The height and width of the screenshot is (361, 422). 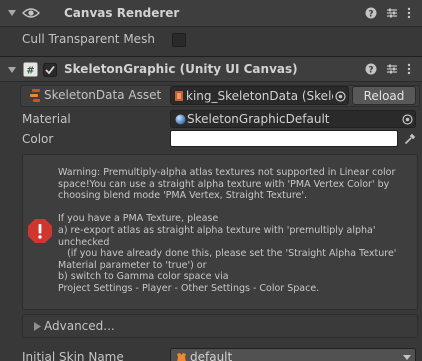 I want to click on color-swatch, so click(x=284, y=138).